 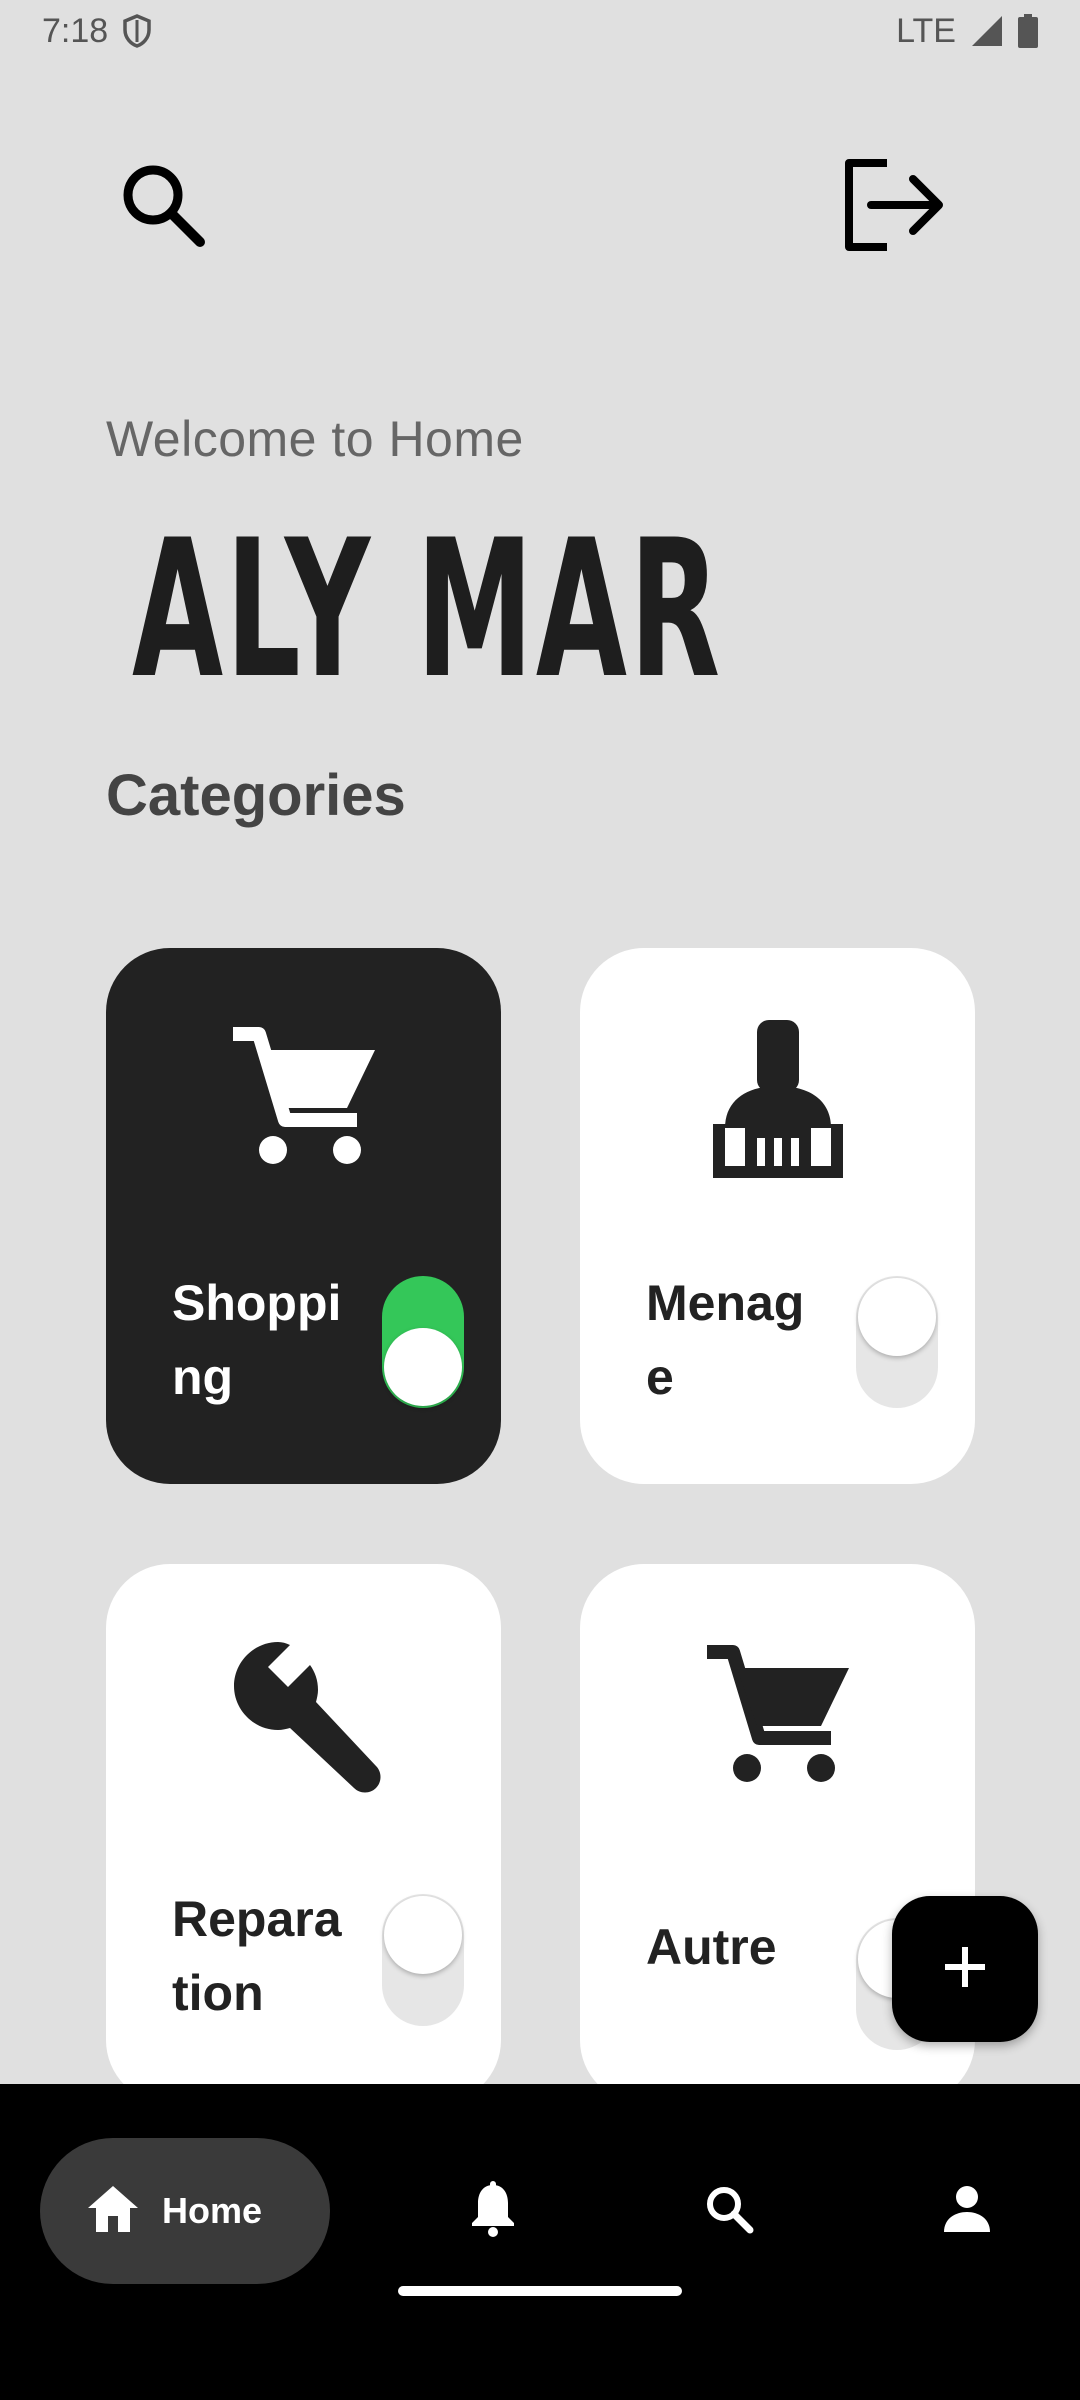 I want to click on network-type: LTE, so click(x=926, y=30).